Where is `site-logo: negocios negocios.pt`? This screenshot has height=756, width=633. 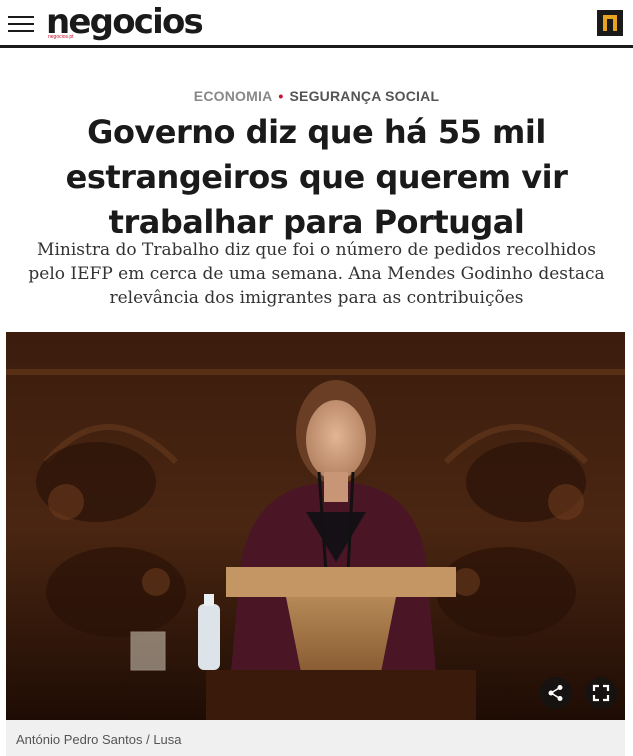 site-logo: negocios negocios.pt is located at coordinates (125, 23).